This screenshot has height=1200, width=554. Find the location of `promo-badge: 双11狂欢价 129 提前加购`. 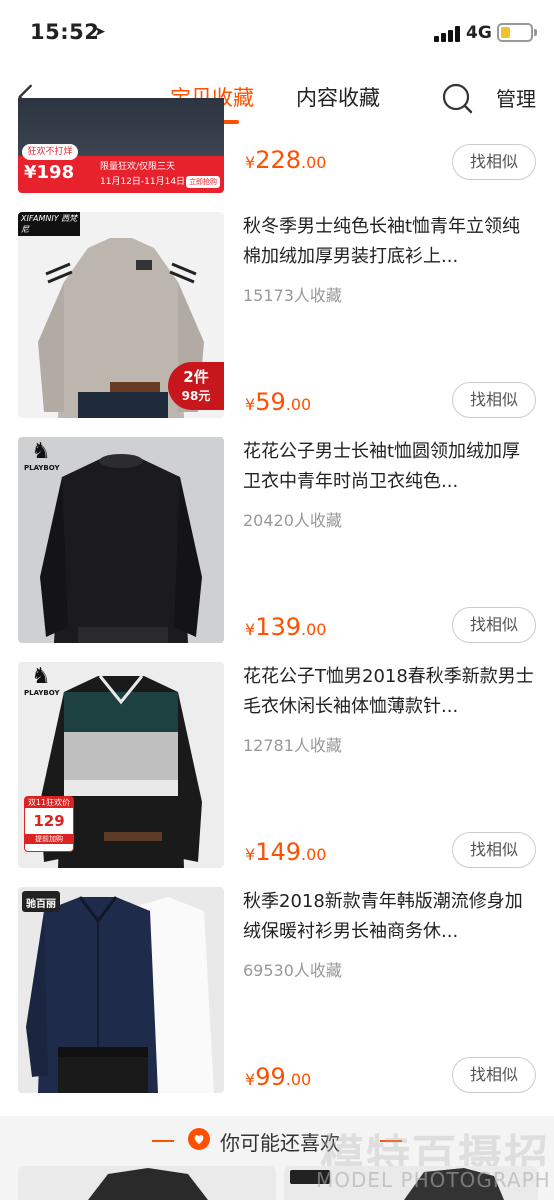

promo-badge: 双11狂欢价 129 提前加购 is located at coordinates (49, 824).